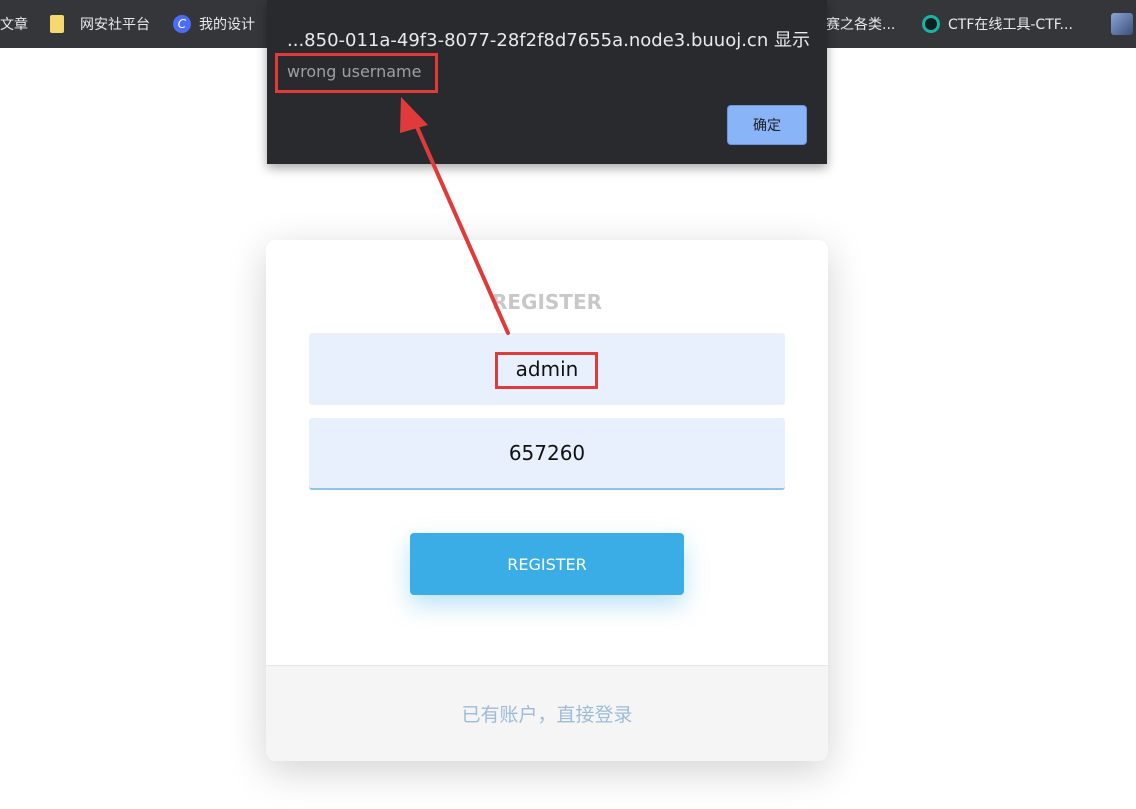 This screenshot has width=1136, height=809. Describe the element at coordinates (767, 125) in the screenshot. I see `ok-button: 确定` at that location.